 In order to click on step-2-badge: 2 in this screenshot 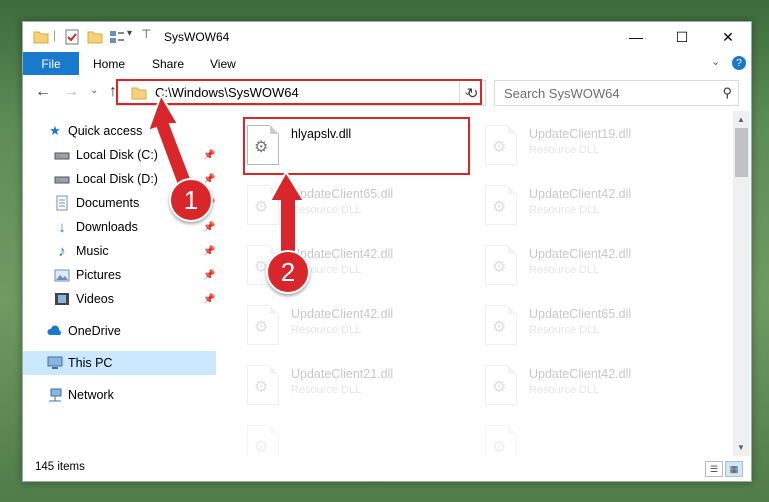, I will do `click(288, 272)`.